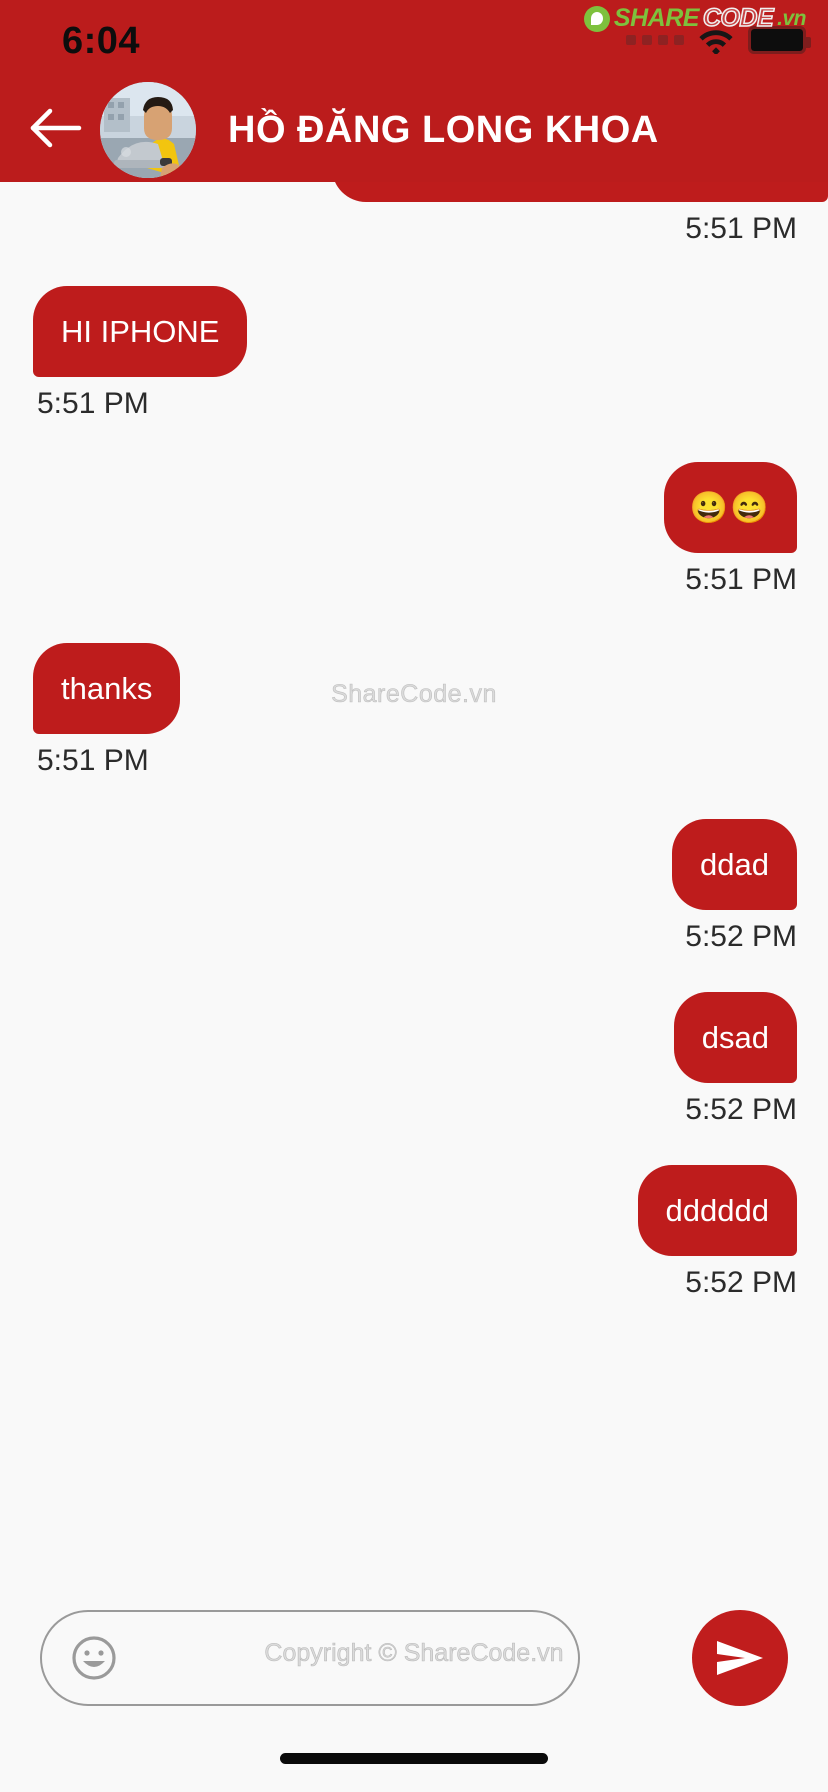  What do you see at coordinates (717, 1210) in the screenshot?
I see `message-bubble: dddddd` at bounding box center [717, 1210].